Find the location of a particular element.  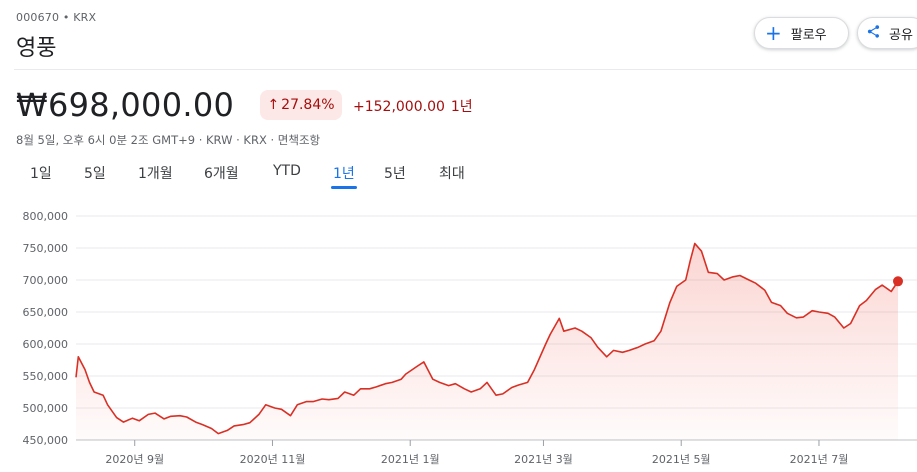

last-price-dot is located at coordinates (898, 281).